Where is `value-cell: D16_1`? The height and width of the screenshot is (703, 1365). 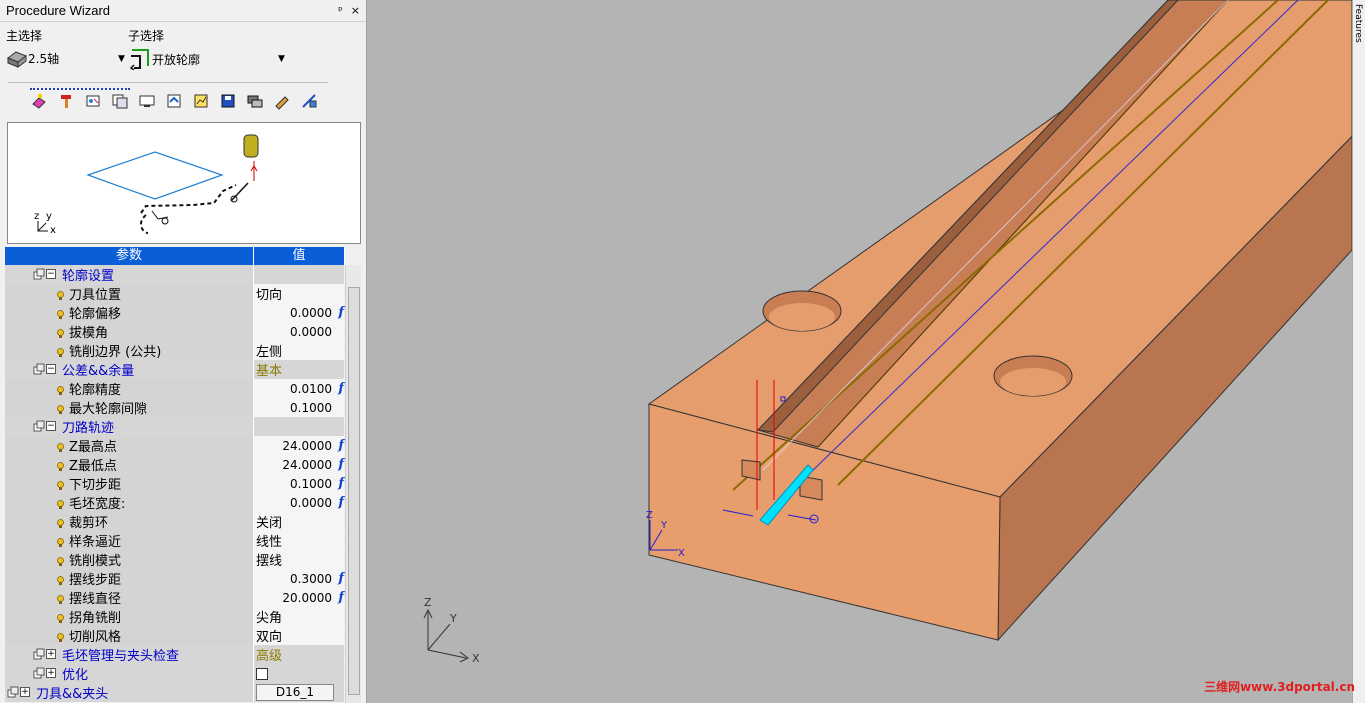
value-cell: D16_1 is located at coordinates (299, 692).